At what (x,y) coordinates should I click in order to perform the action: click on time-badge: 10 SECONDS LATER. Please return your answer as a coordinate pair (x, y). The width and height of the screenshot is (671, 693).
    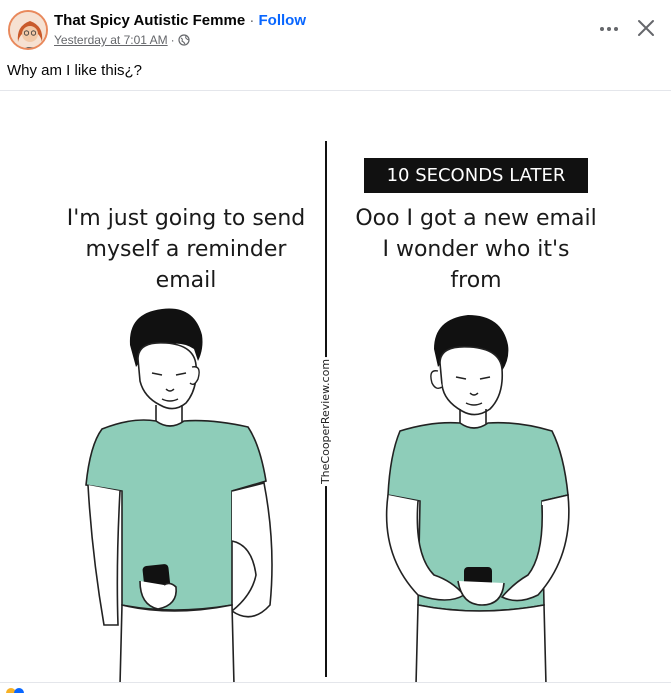
    Looking at the image, I should click on (476, 175).